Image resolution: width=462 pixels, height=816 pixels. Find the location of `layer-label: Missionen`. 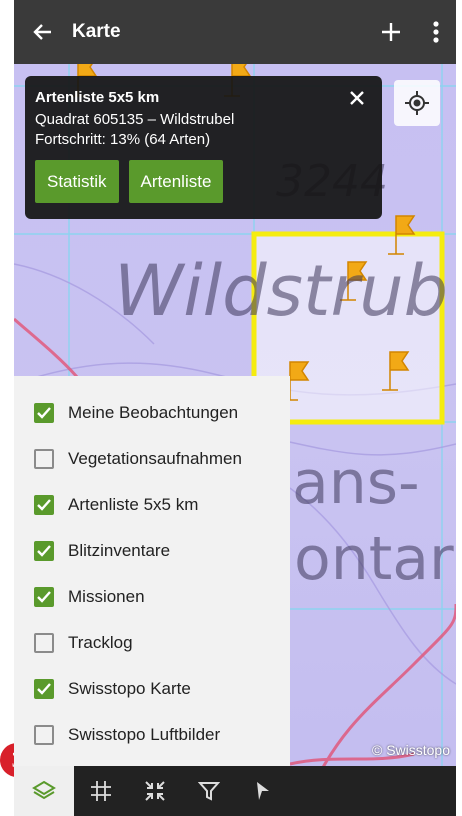

layer-label: Missionen is located at coordinates (106, 596).